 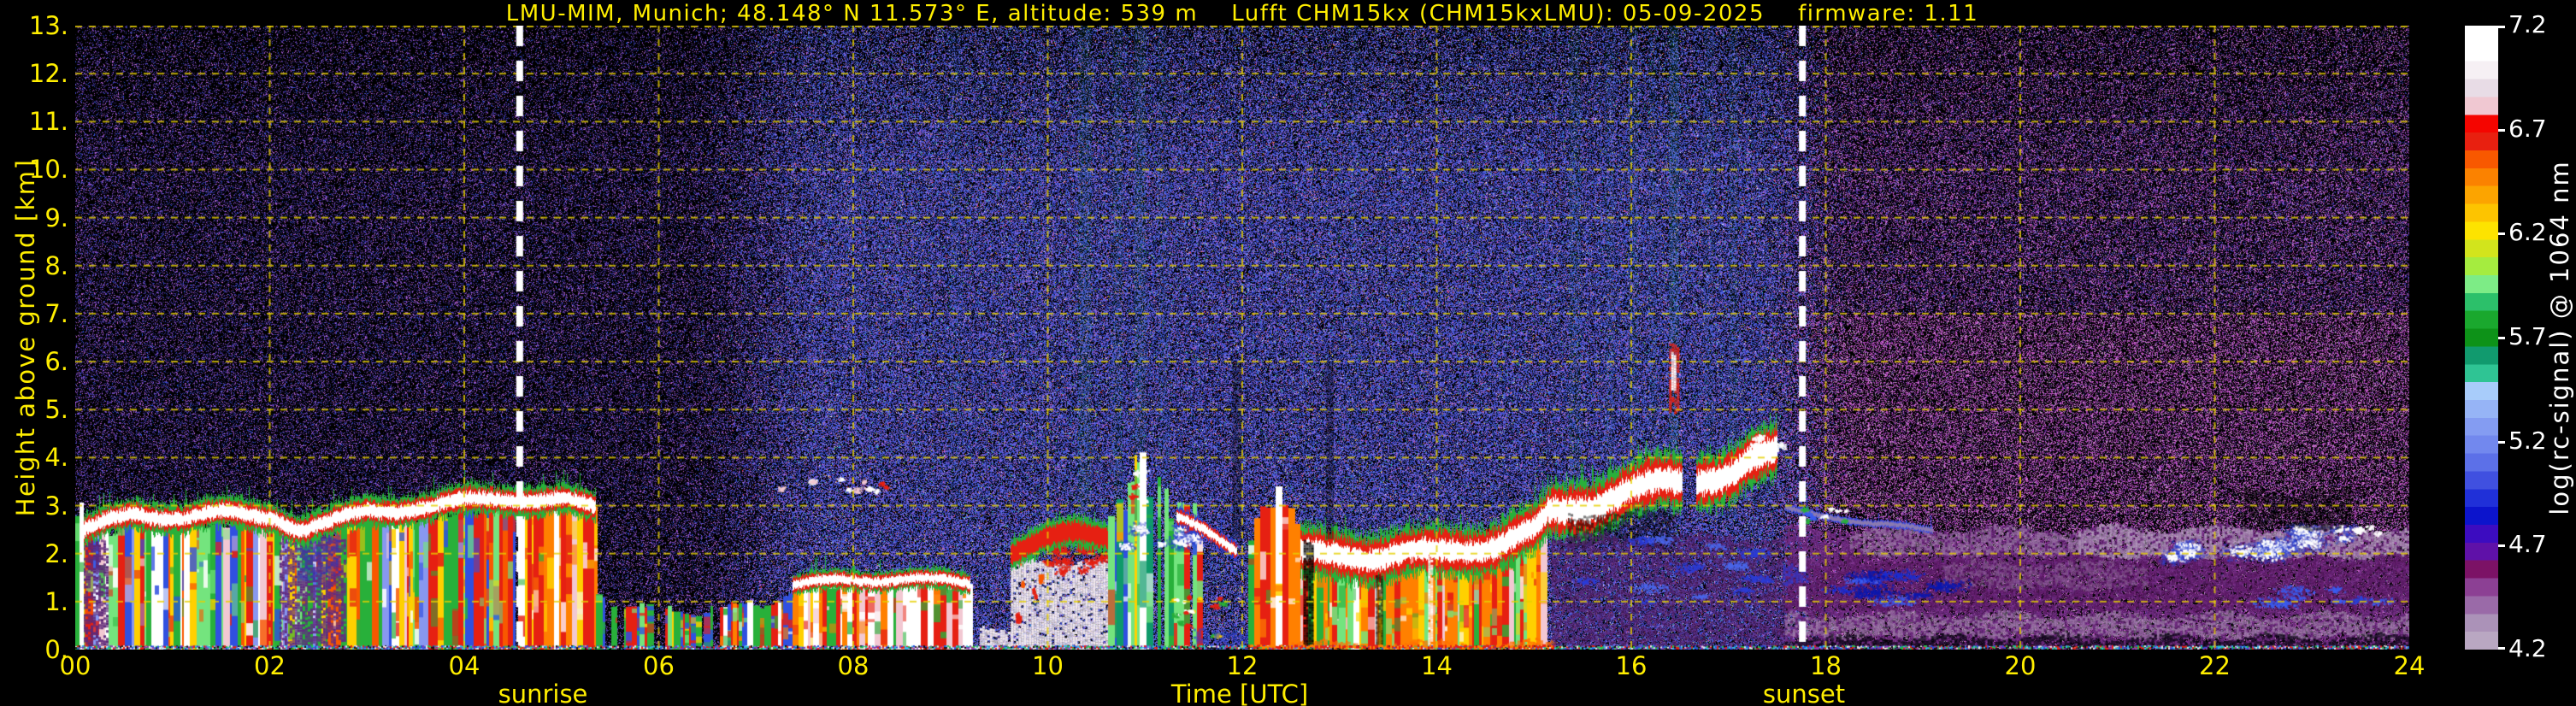 I want to click on colorbar-tick-label: 6.2, so click(x=2527, y=232).